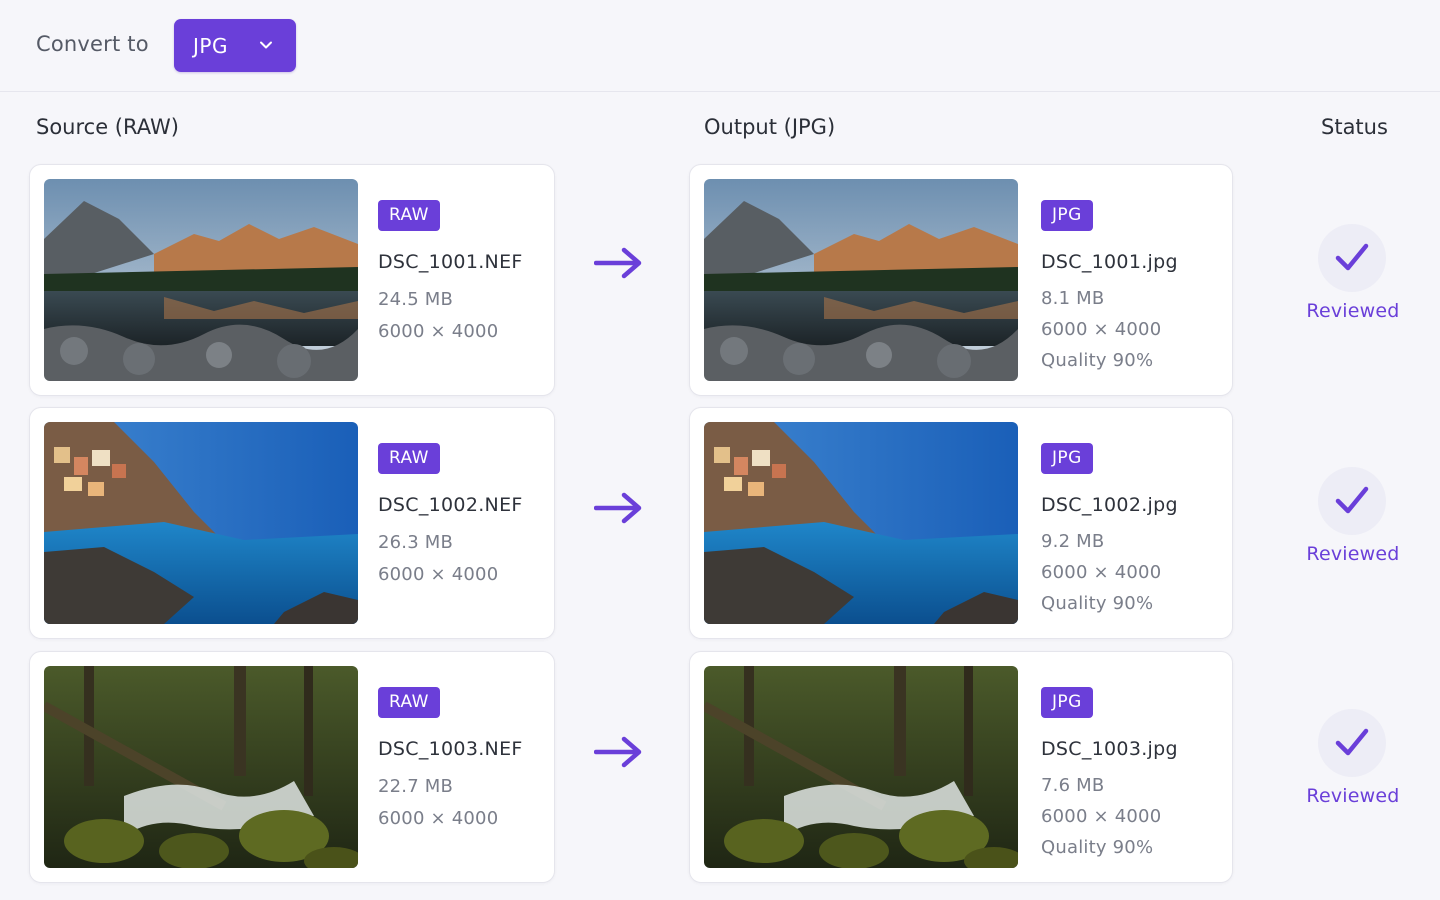  I want to click on source-file-card: RAW DSC_1002.NEF 26.3 MB 6000 × 4000, so click(292, 523).